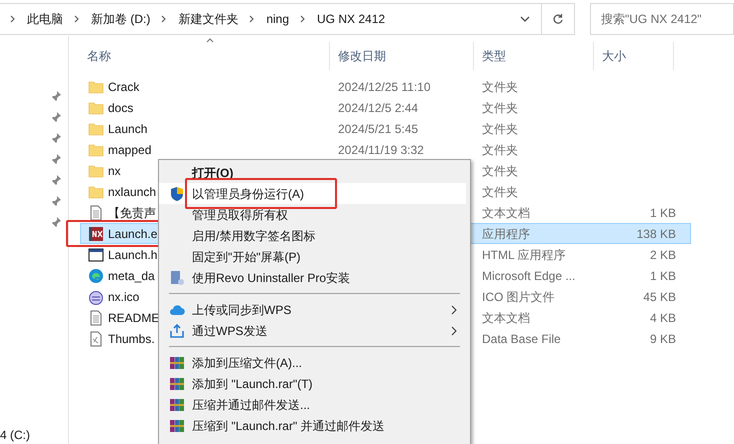  What do you see at coordinates (254, 236) in the screenshot?
I see `menu-item-label: 启用/禁用数字签名图标` at bounding box center [254, 236].